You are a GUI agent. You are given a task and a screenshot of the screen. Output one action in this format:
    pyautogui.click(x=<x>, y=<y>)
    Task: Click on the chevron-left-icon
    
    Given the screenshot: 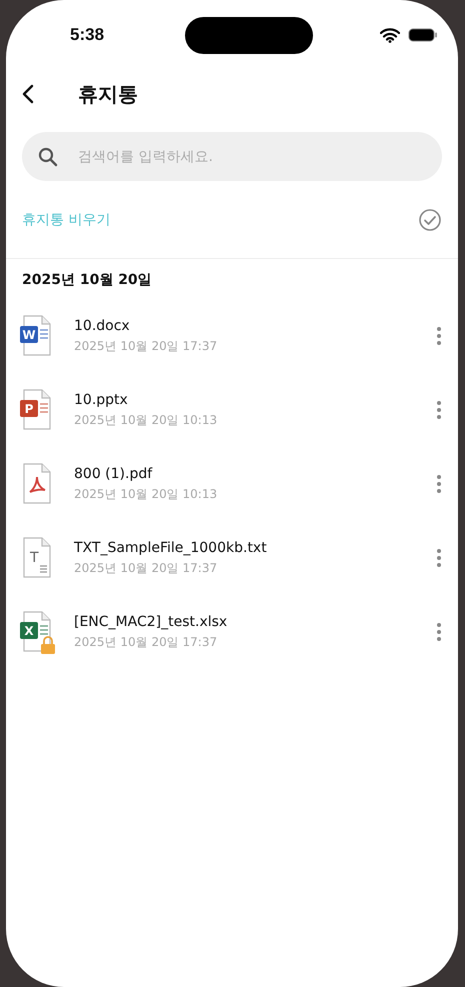 What is the action you would take?
    pyautogui.click(x=28, y=94)
    